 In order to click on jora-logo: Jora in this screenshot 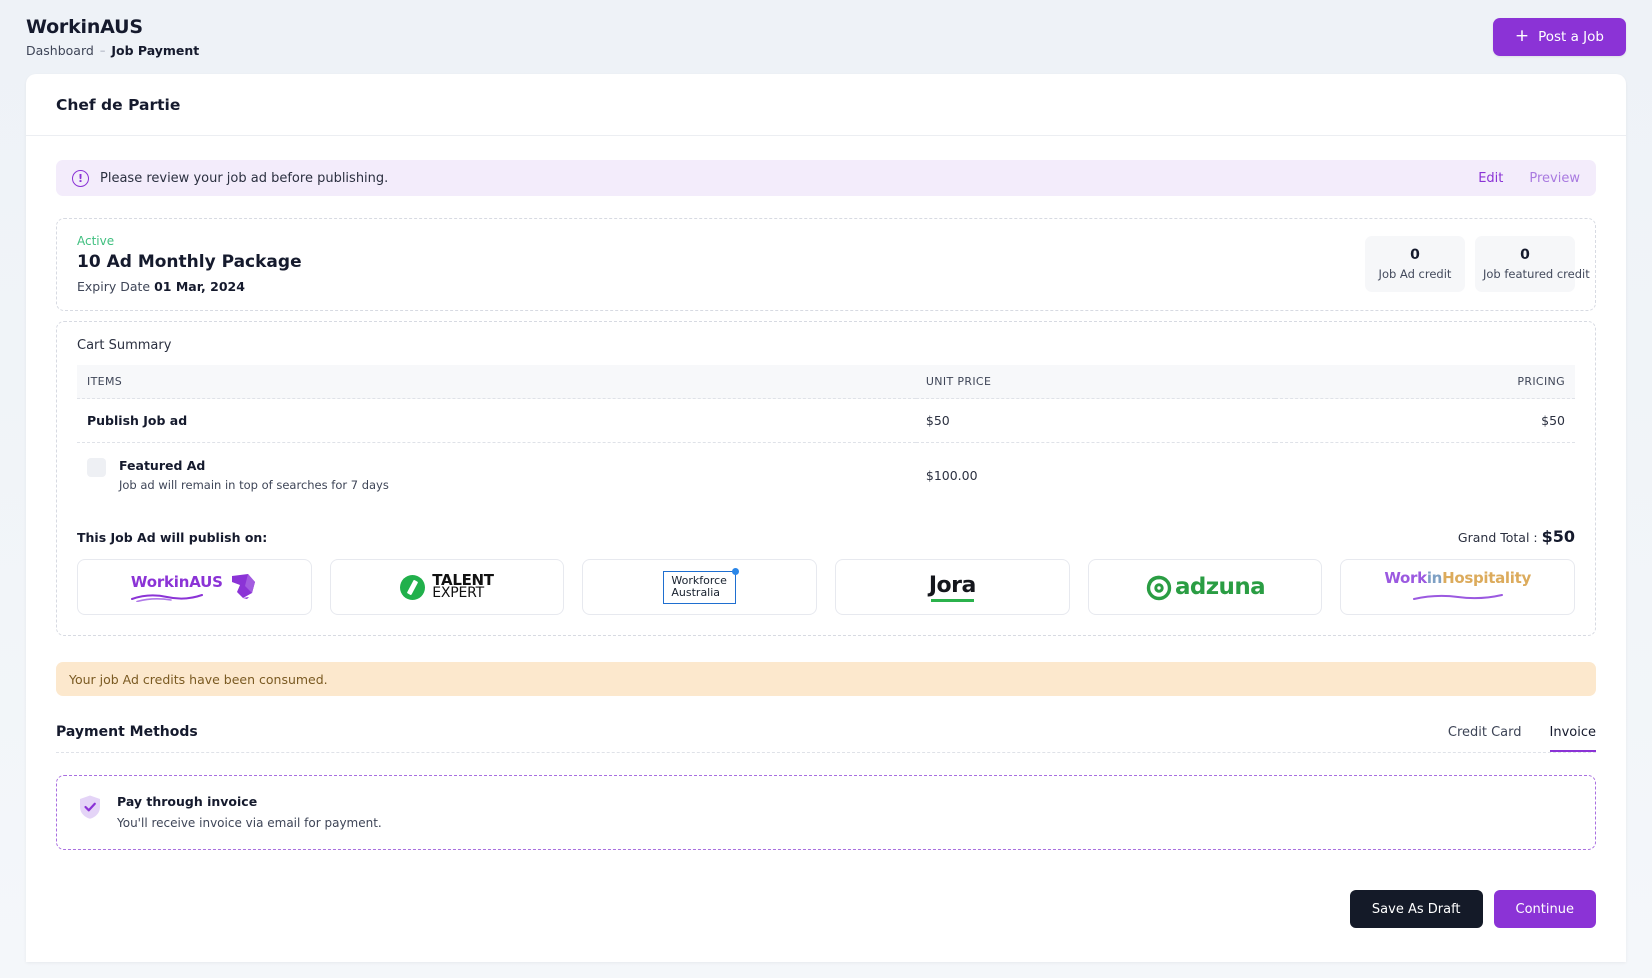, I will do `click(952, 587)`.